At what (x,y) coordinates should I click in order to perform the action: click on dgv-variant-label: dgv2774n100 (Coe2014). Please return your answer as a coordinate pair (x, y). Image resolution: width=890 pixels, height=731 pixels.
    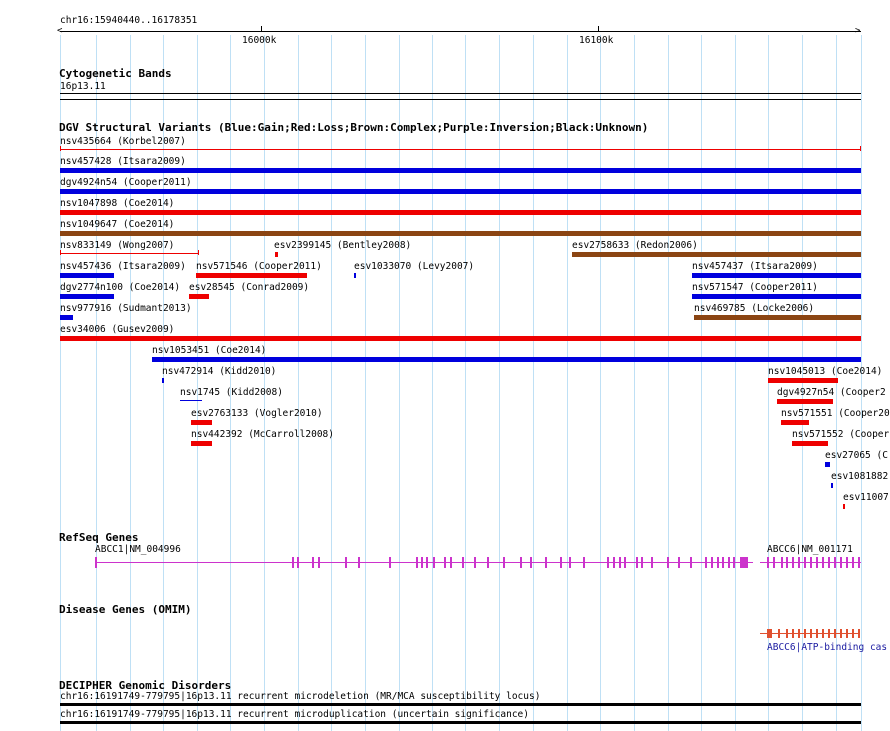
    Looking at the image, I should click on (120, 287).